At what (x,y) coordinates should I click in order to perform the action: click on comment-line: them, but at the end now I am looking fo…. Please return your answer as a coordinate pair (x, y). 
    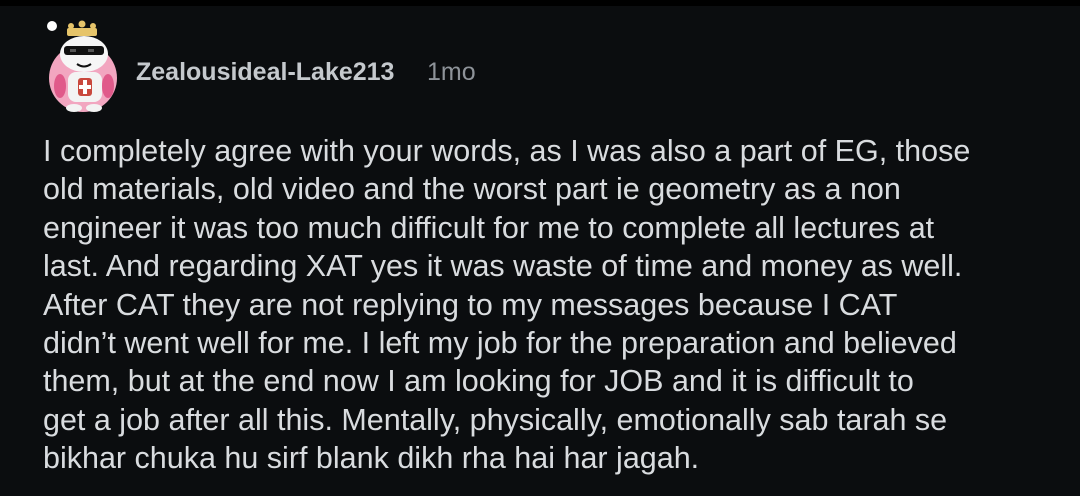
    Looking at the image, I should click on (478, 381).